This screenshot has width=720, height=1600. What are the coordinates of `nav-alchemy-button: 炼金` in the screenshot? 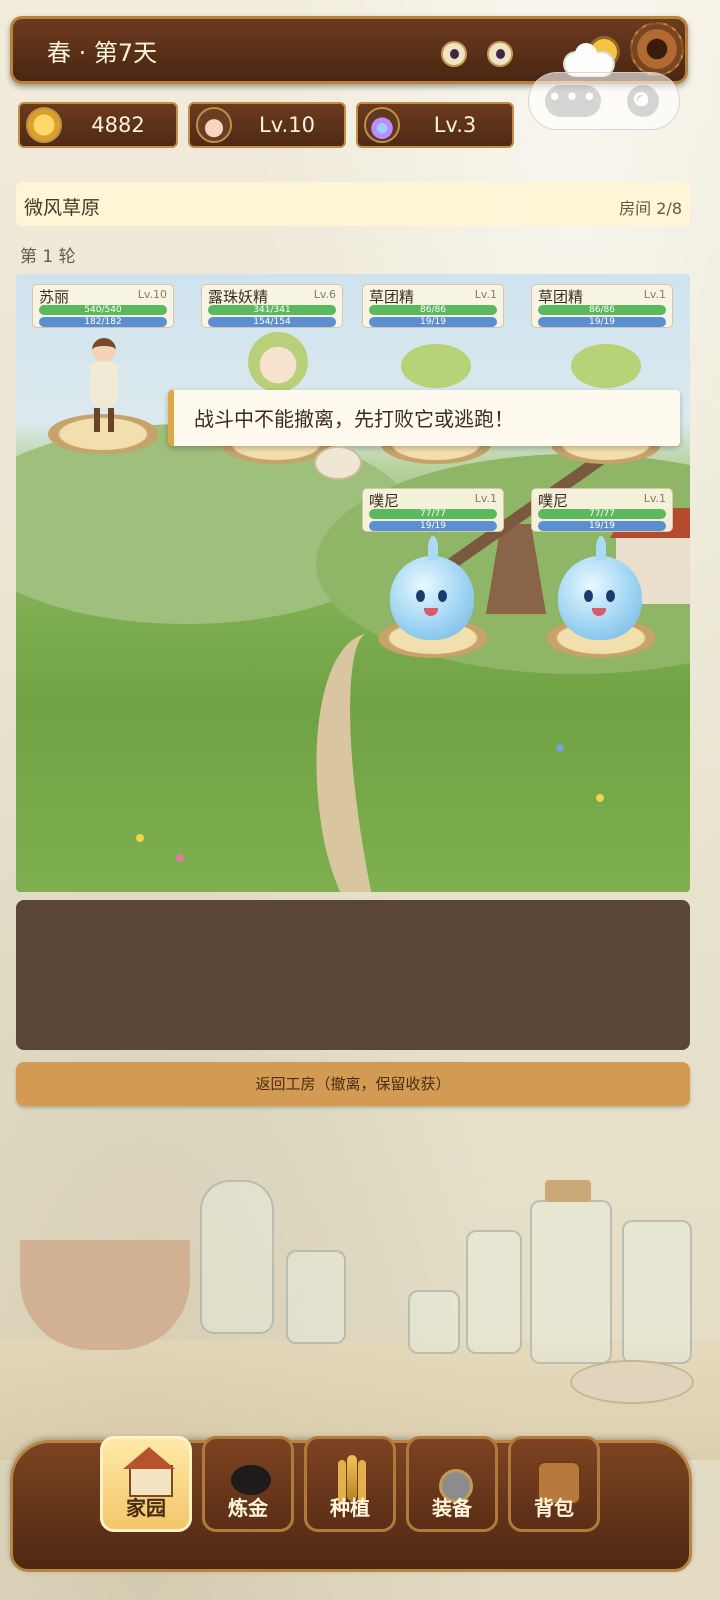 It's located at (248, 1484).